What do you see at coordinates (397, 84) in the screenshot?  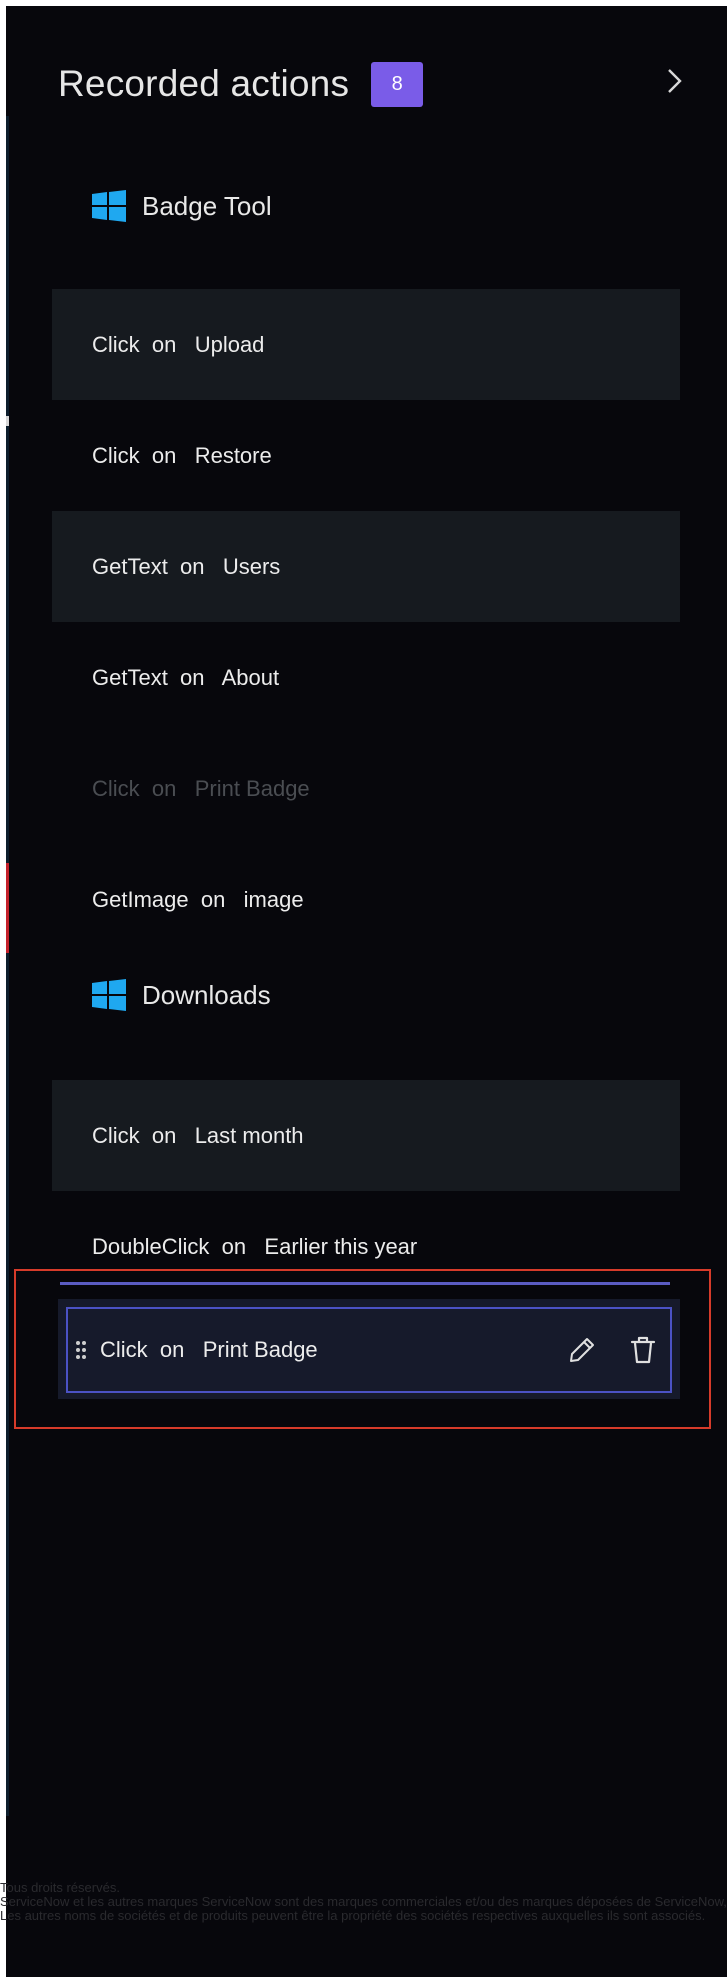 I see `action-count-badge: 8` at bounding box center [397, 84].